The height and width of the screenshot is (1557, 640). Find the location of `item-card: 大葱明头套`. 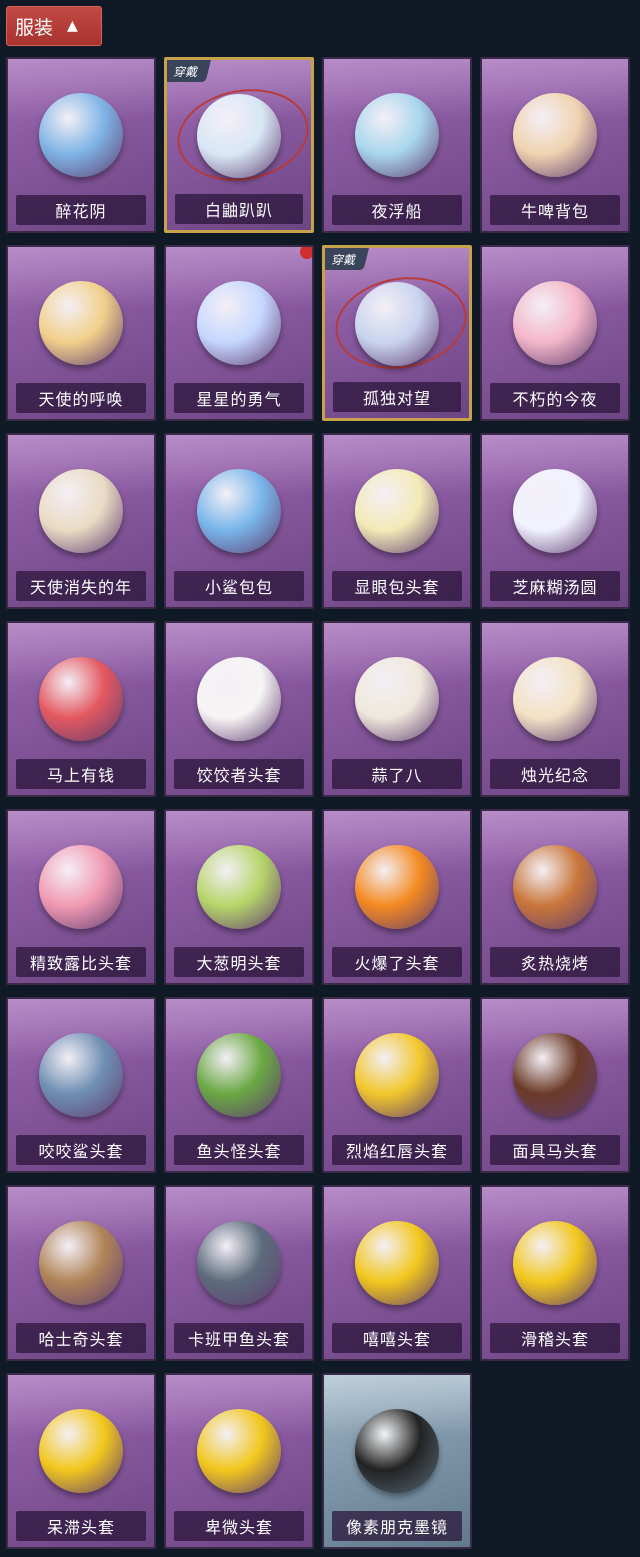

item-card: 大葱明头套 is located at coordinates (239, 897).